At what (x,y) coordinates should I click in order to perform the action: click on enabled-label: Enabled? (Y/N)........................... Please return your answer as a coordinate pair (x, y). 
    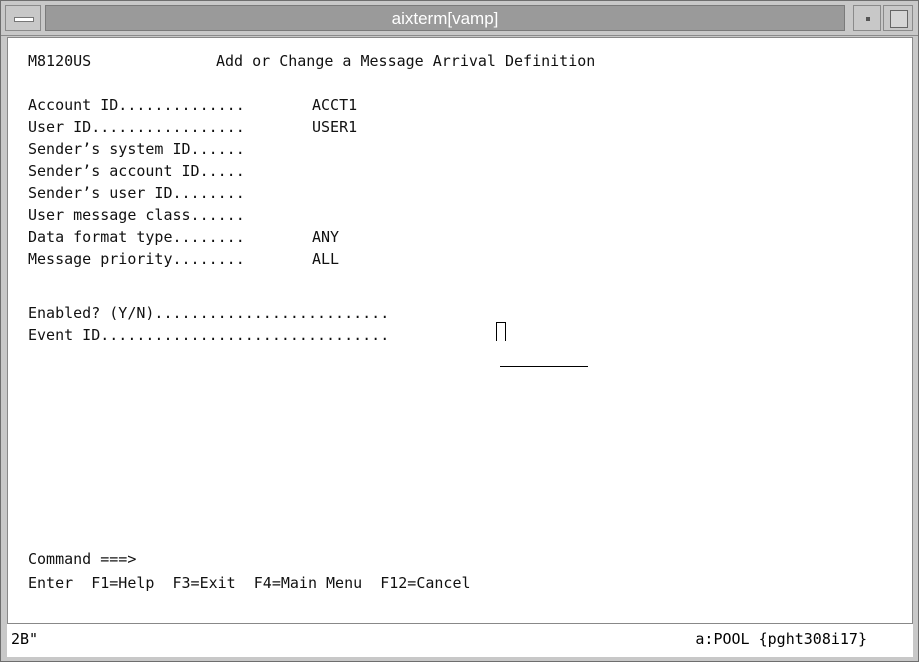
    Looking at the image, I should click on (209, 313).